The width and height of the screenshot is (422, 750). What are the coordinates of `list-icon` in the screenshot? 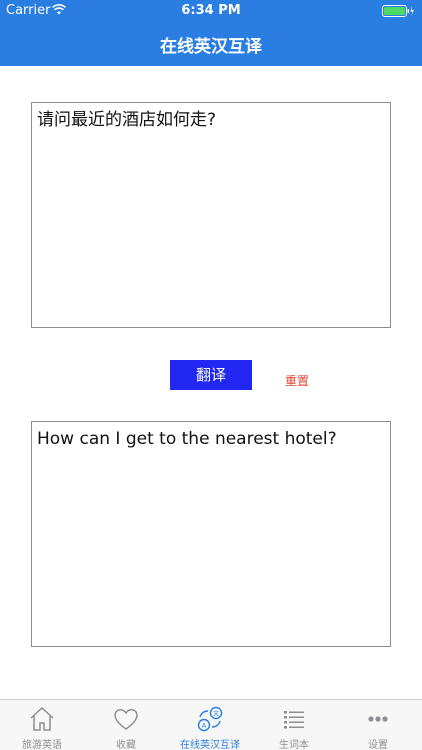 It's located at (294, 720).